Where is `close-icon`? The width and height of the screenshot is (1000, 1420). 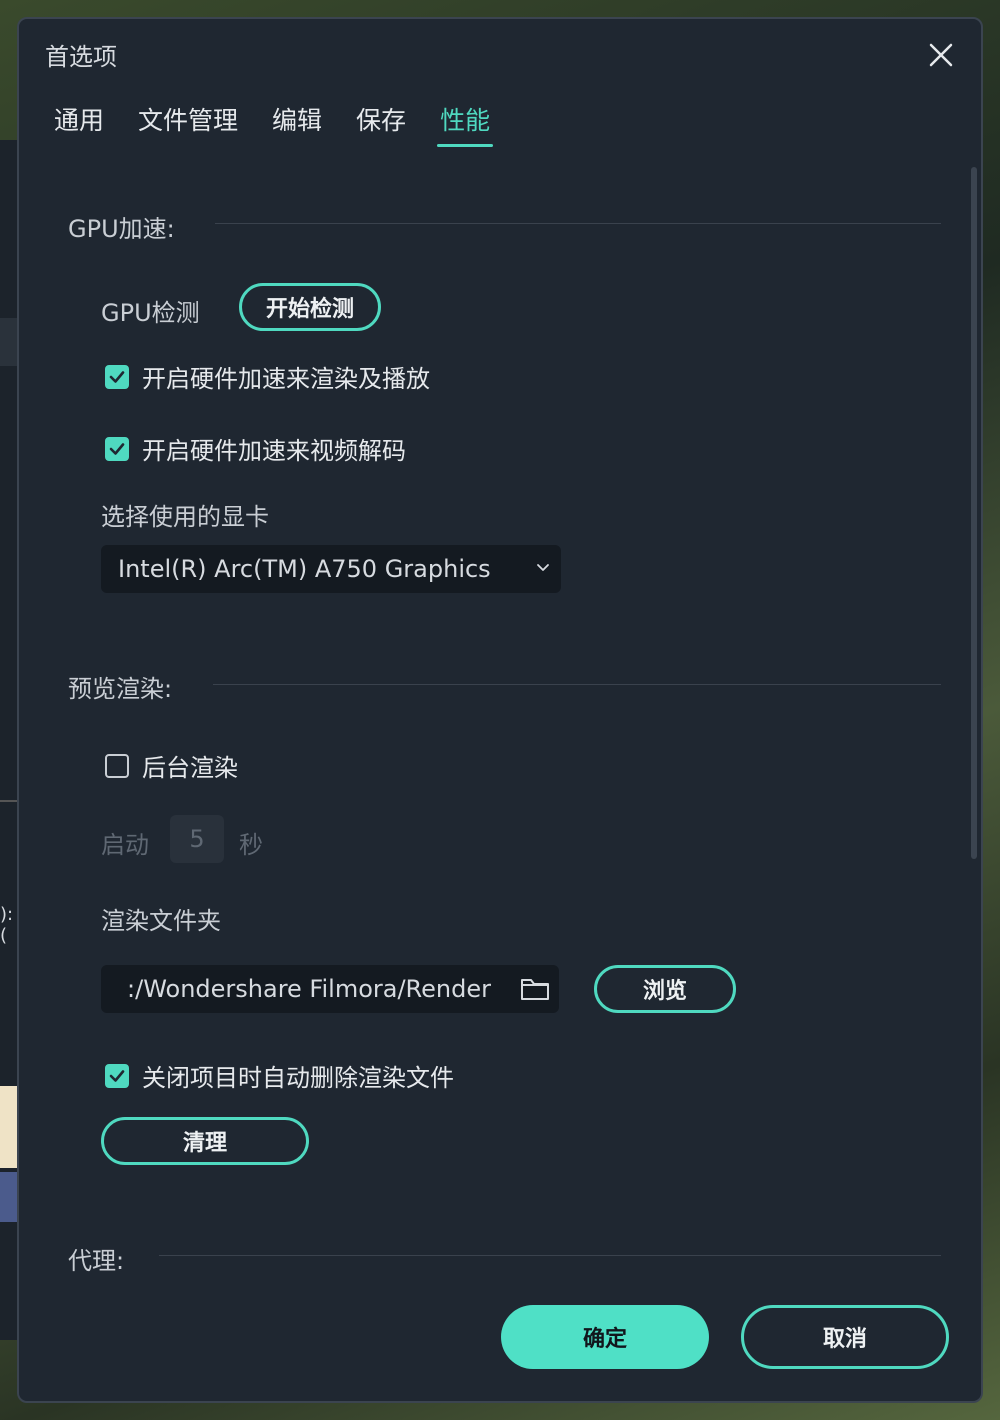 close-icon is located at coordinates (941, 55).